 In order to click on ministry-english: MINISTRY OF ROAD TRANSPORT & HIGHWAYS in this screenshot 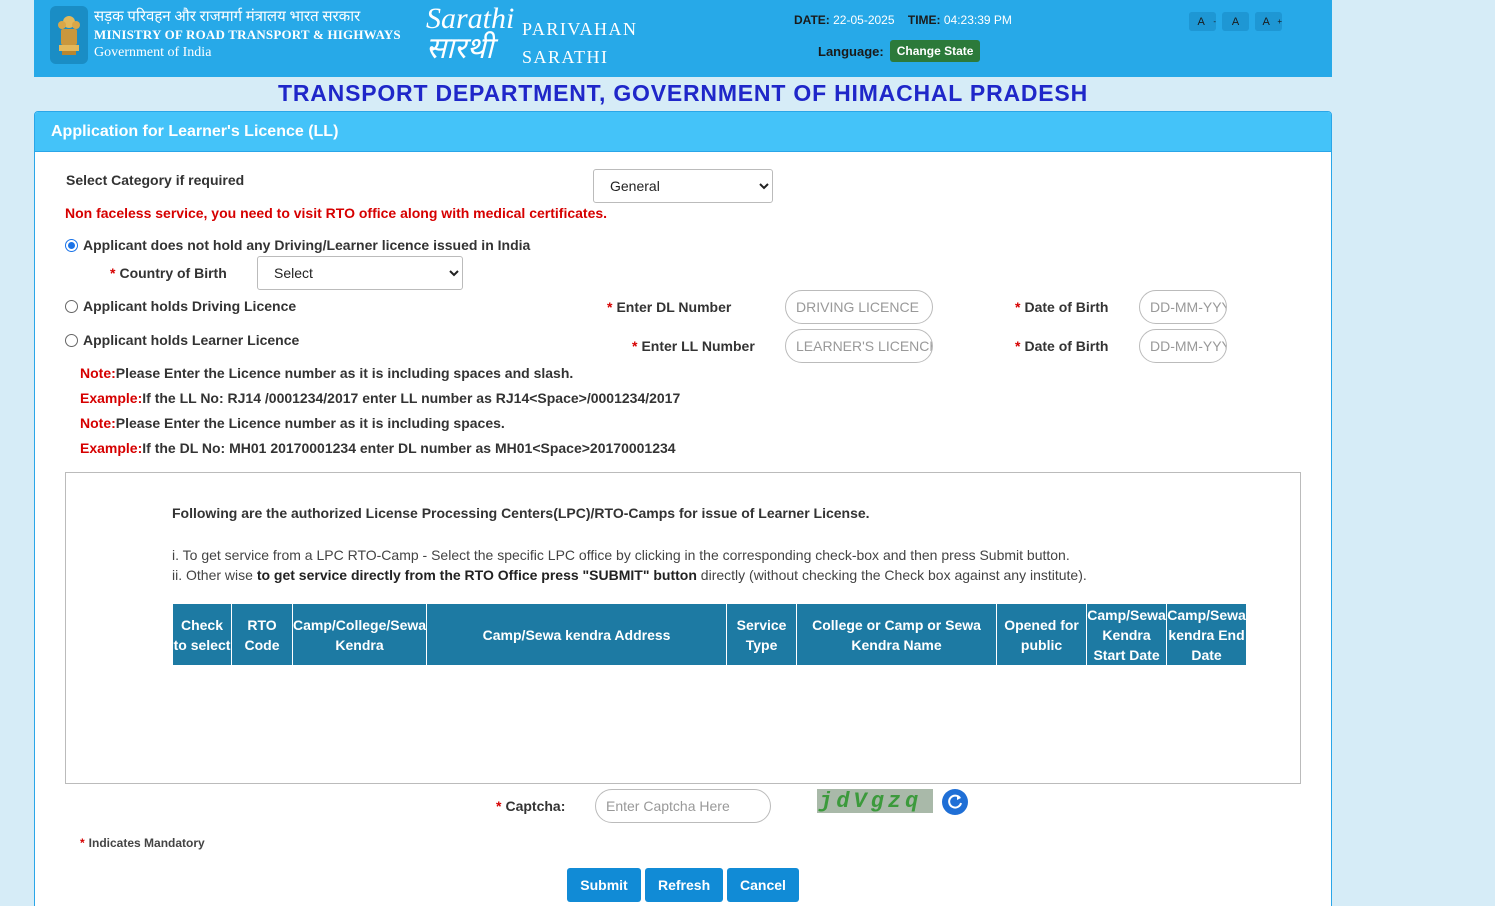, I will do `click(247, 34)`.